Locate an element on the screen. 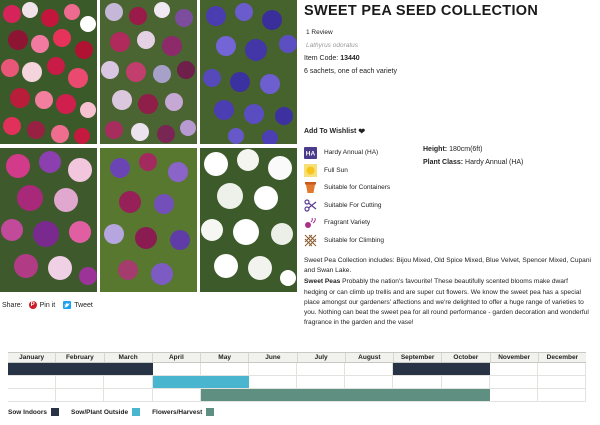  spec-plant-class: Plant Class: Hardy Annual (HA) is located at coordinates (473, 165).